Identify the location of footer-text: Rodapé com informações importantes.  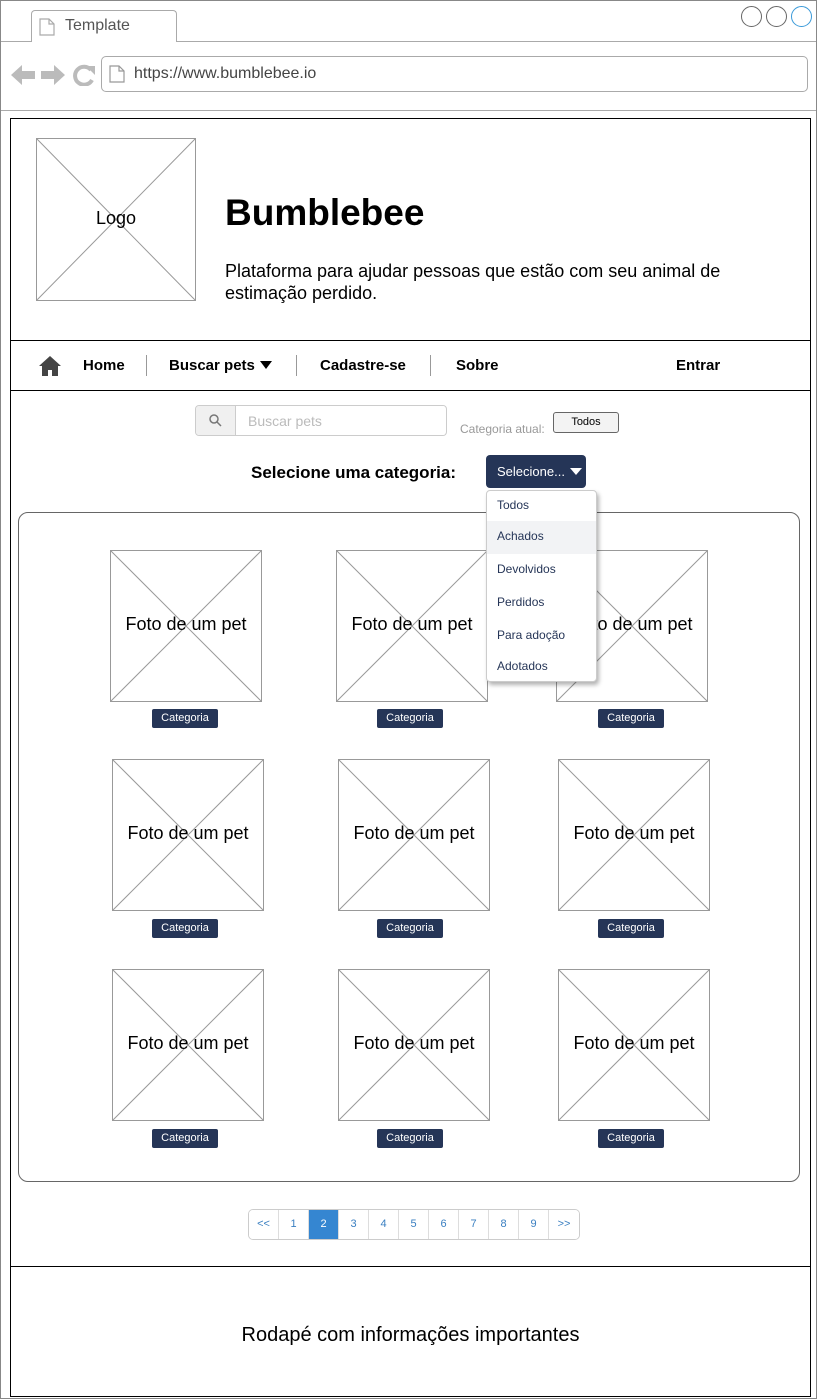
(410, 1335).